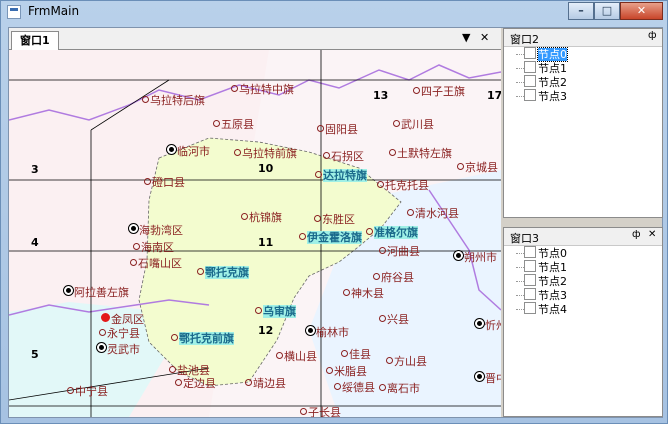 The image size is (668, 424). What do you see at coordinates (255, 39) in the screenshot?
I see `document-tabstrip: 窗口1 ▼ ✕` at bounding box center [255, 39].